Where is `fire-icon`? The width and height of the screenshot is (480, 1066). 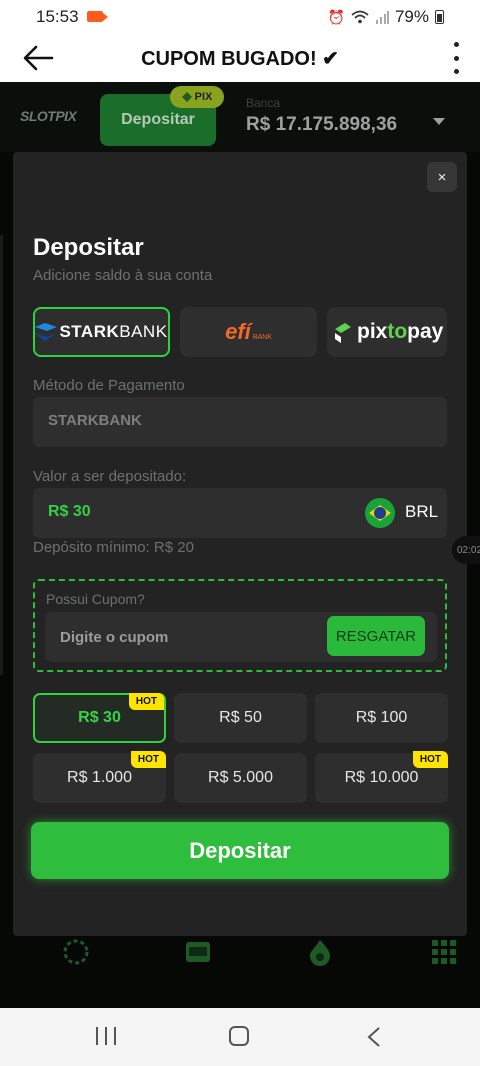
fire-icon is located at coordinates (320, 952).